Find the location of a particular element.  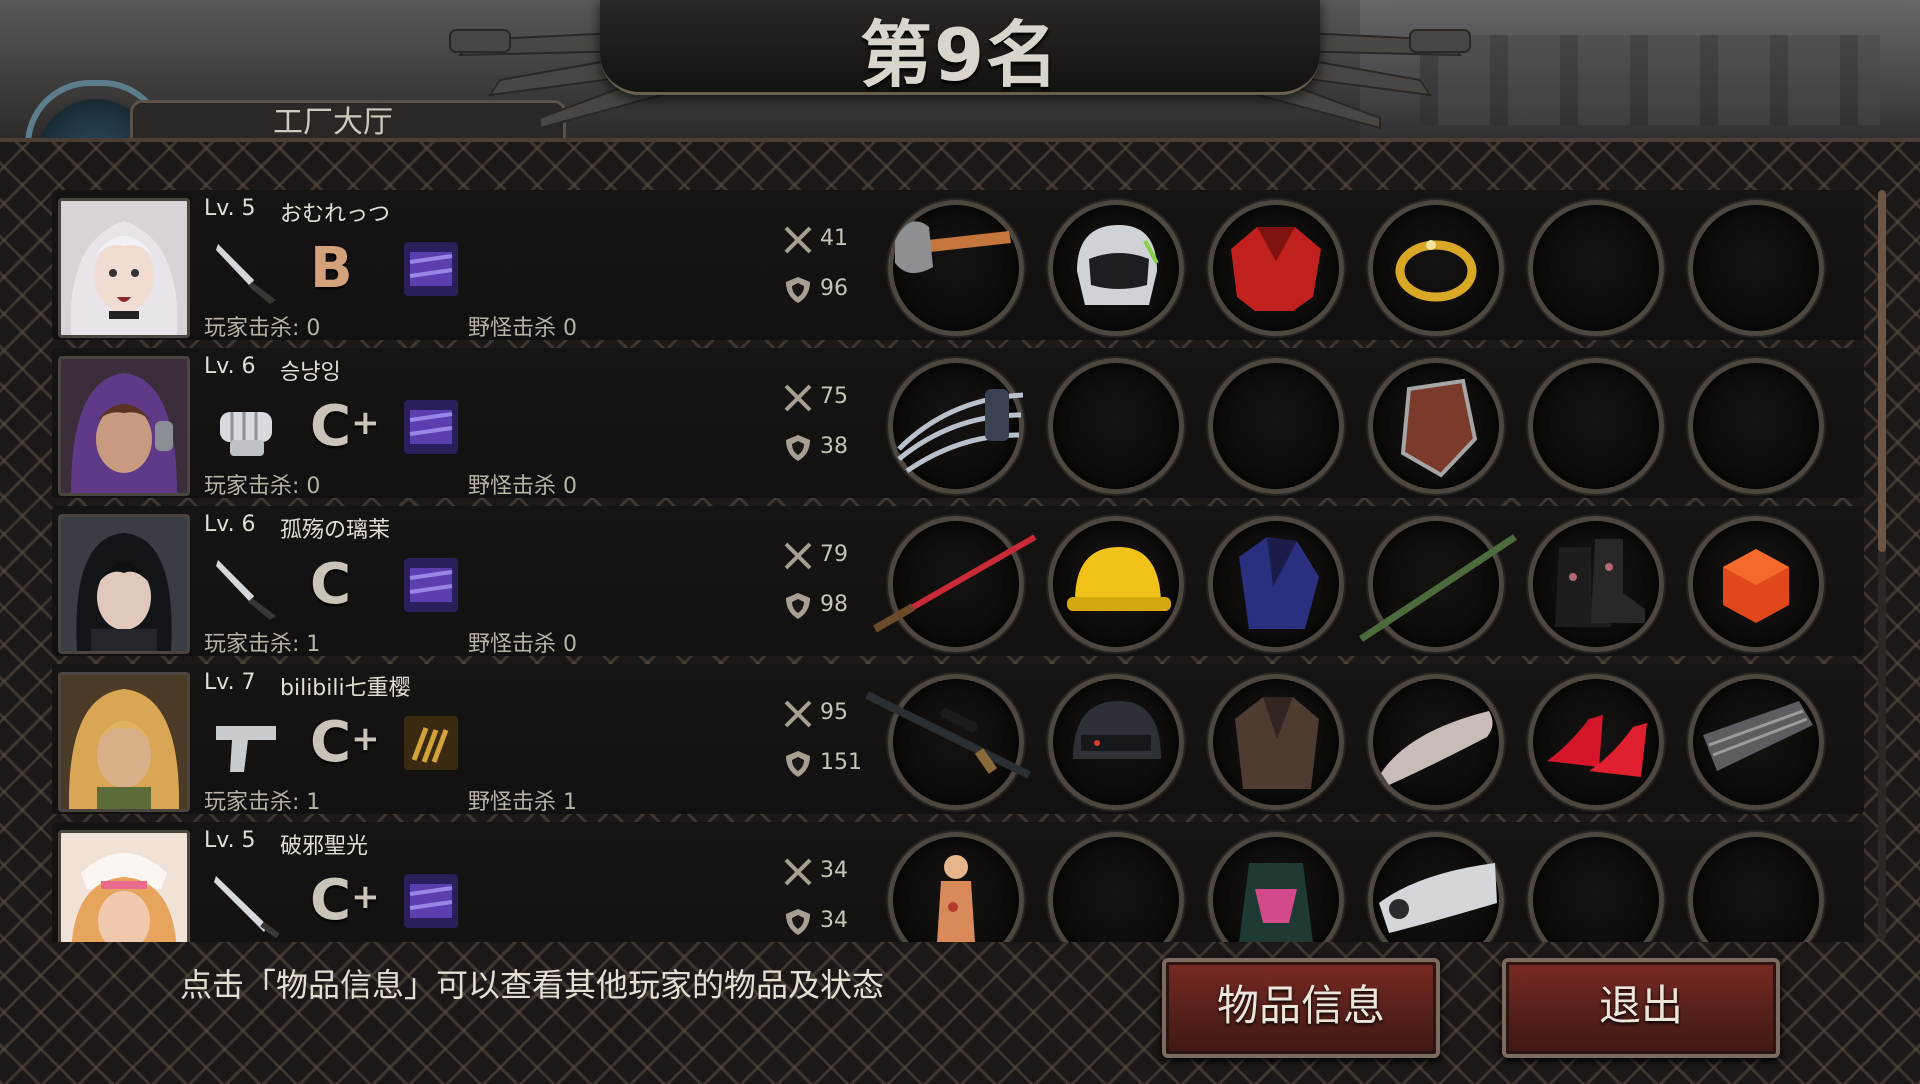

player-name: おむれっつ is located at coordinates (335, 214).